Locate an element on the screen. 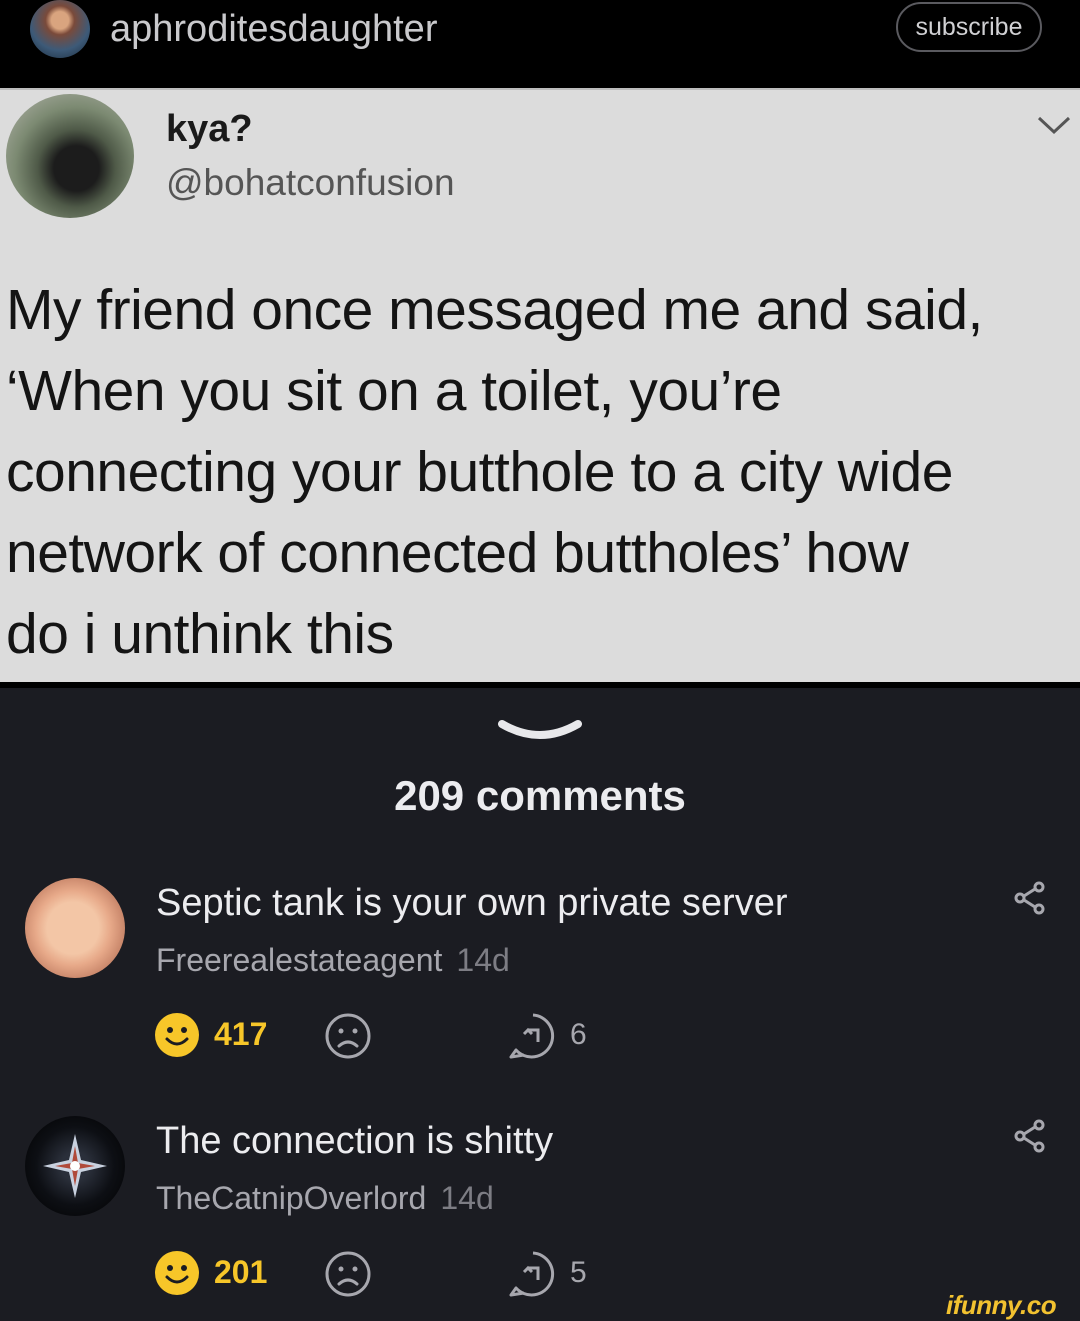  tweet-text-line: My friend once messaged me and said, is located at coordinates (494, 310).